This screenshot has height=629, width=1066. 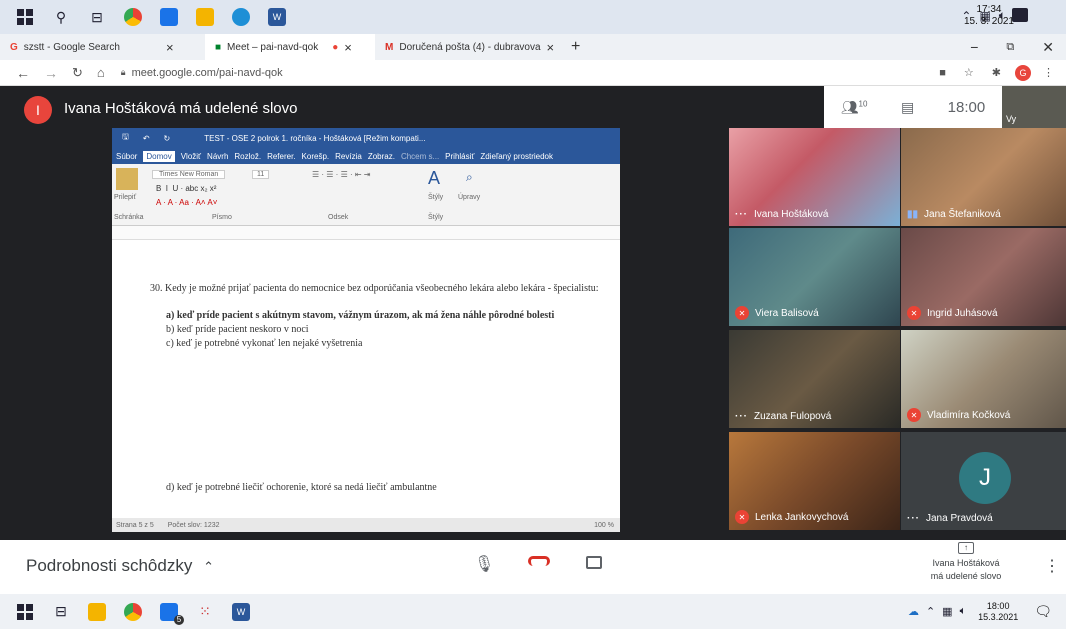 I want to click on reload-icon: ↻, so click(x=77, y=73).